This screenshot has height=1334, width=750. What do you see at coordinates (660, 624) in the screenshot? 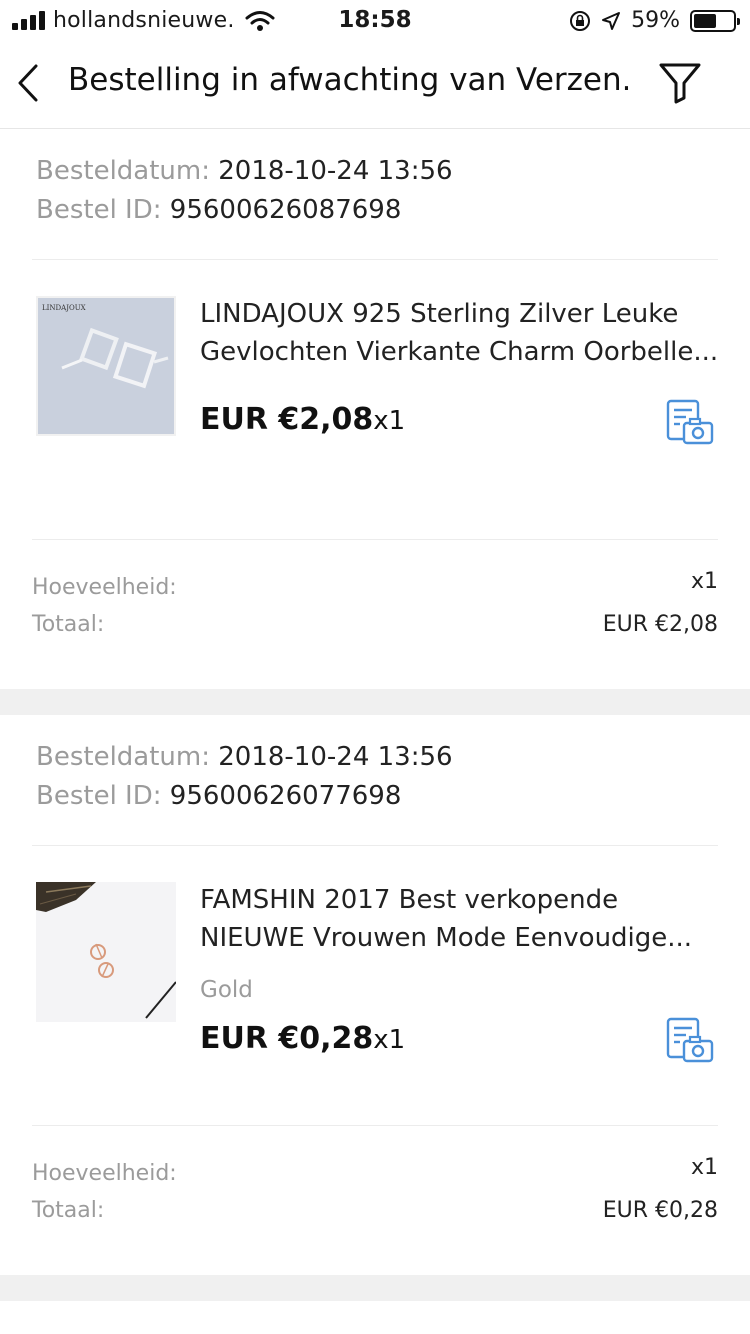
I see `total-value: EUR €2,08` at bounding box center [660, 624].